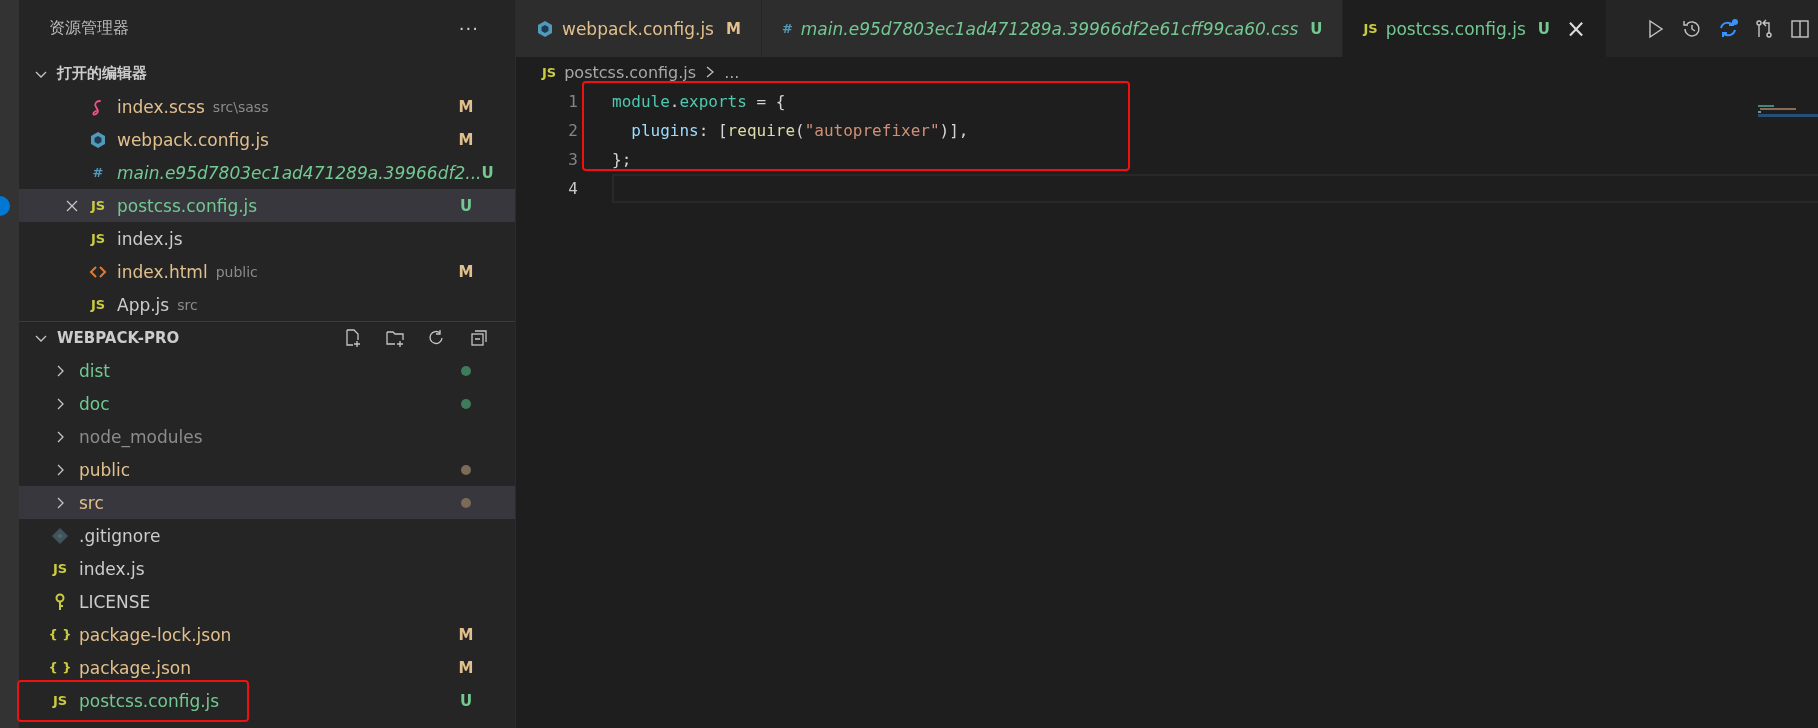  I want to click on new-folder-icon, so click(395, 338).